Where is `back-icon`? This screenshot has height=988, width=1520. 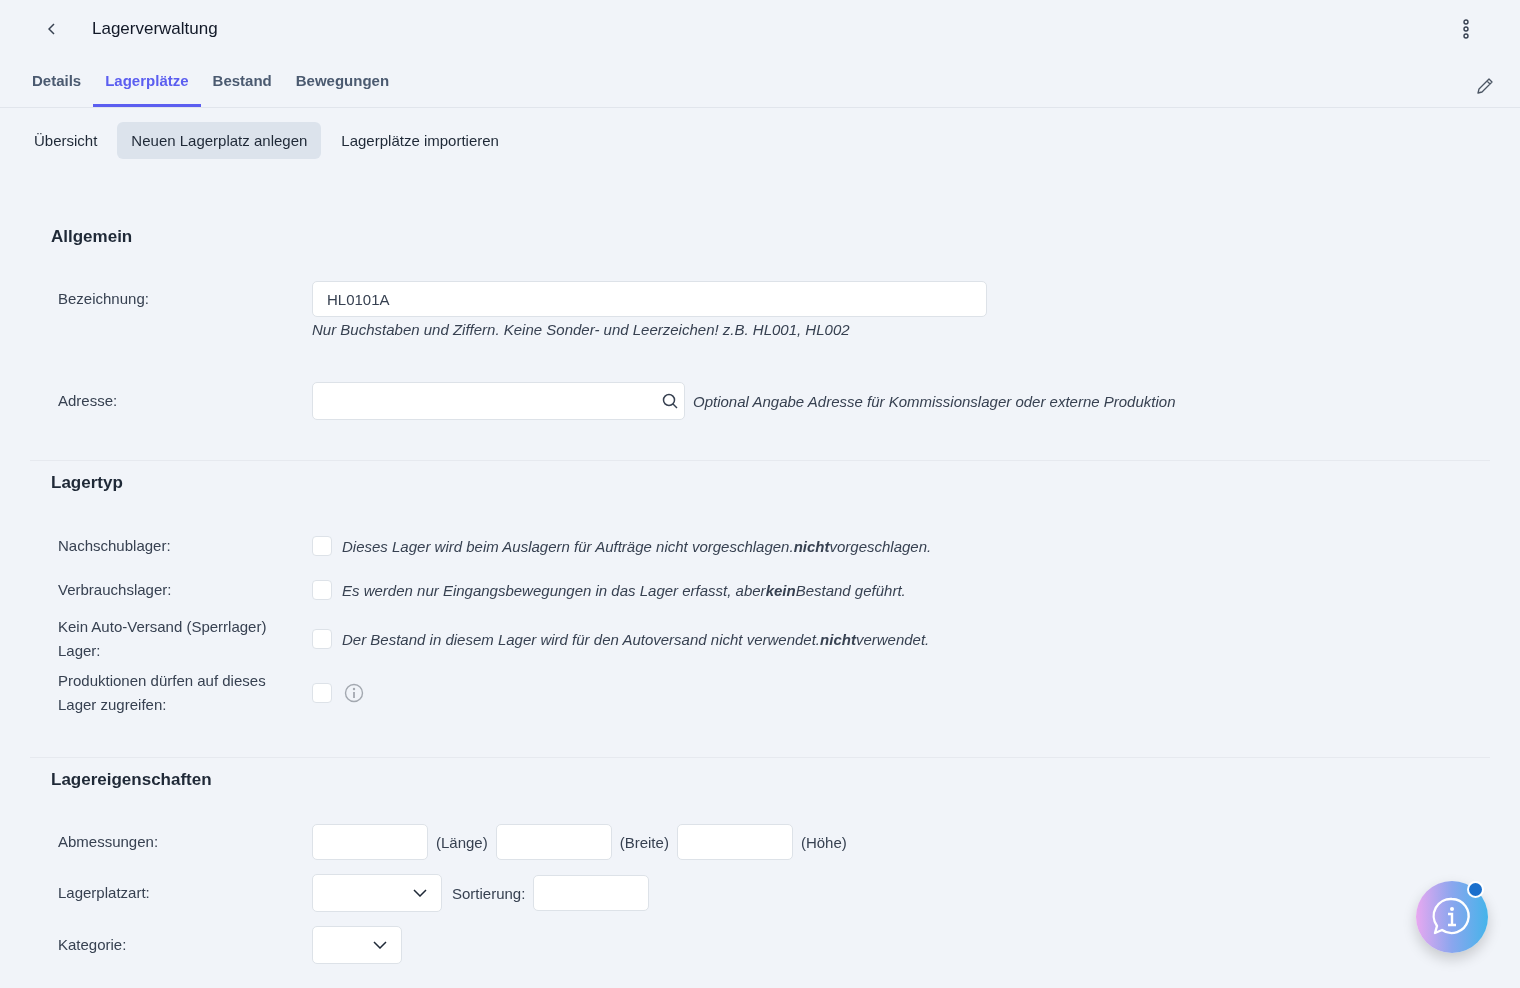 back-icon is located at coordinates (52, 29).